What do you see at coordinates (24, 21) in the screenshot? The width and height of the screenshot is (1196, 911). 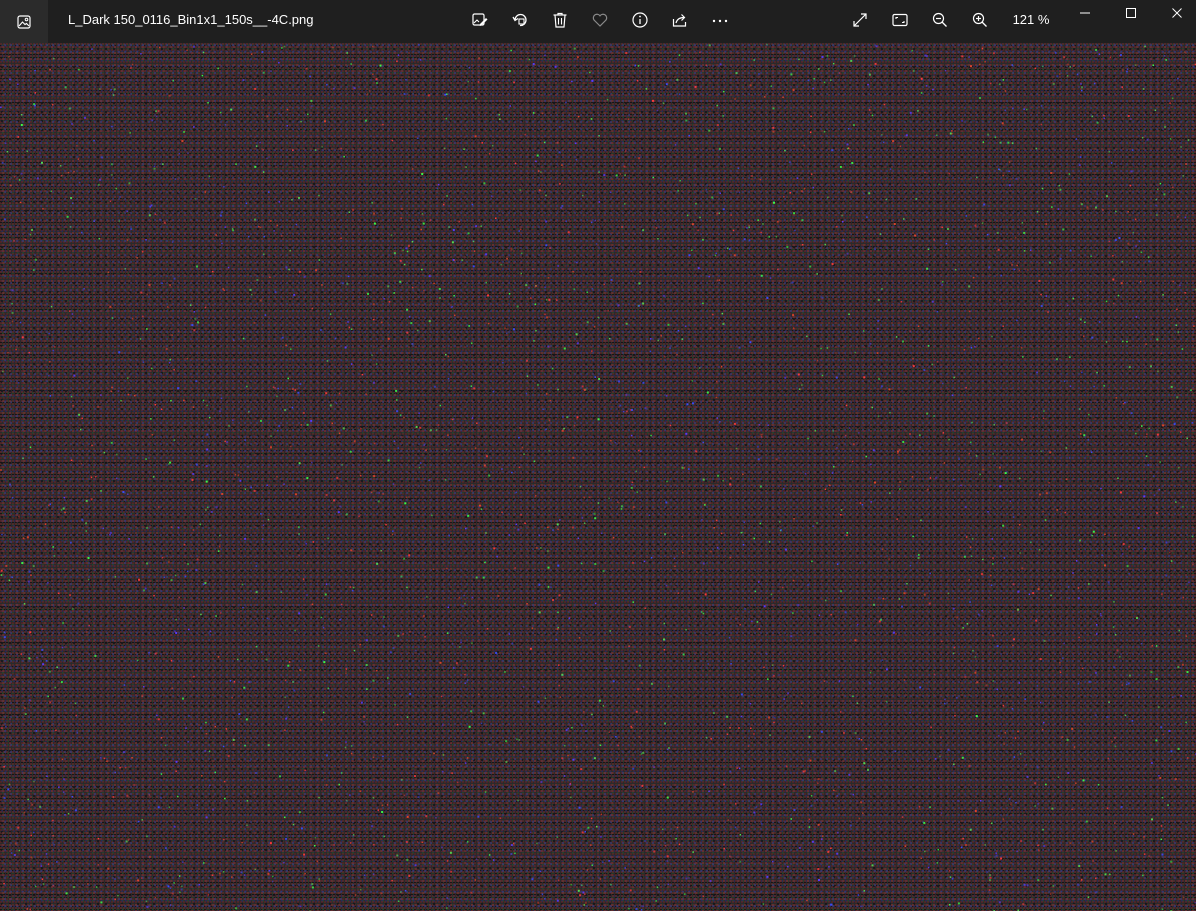 I see `photos-app-button` at bounding box center [24, 21].